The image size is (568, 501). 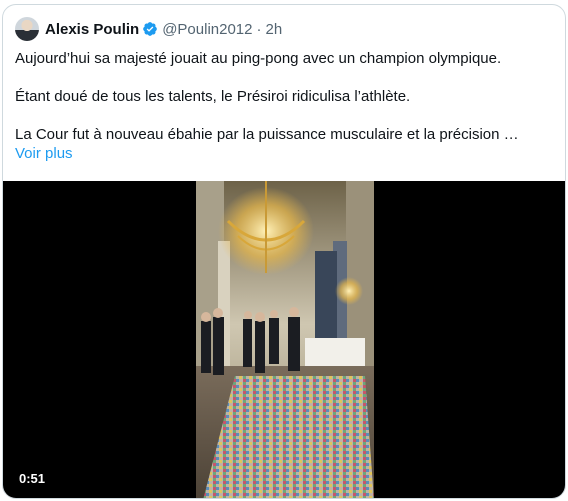 I want to click on video-duration: 0:51, so click(x=32, y=478).